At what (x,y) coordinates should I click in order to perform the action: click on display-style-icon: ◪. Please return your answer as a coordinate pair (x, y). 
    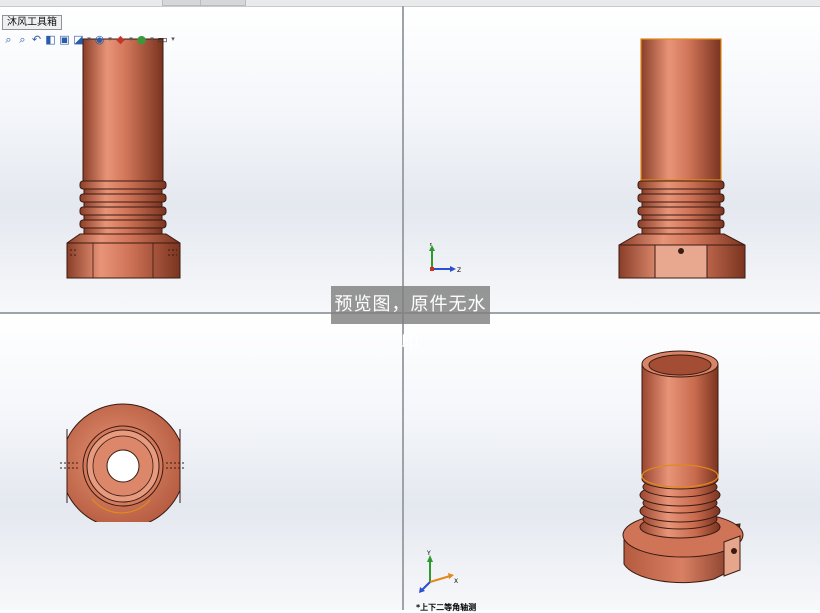
    Looking at the image, I should click on (78, 39).